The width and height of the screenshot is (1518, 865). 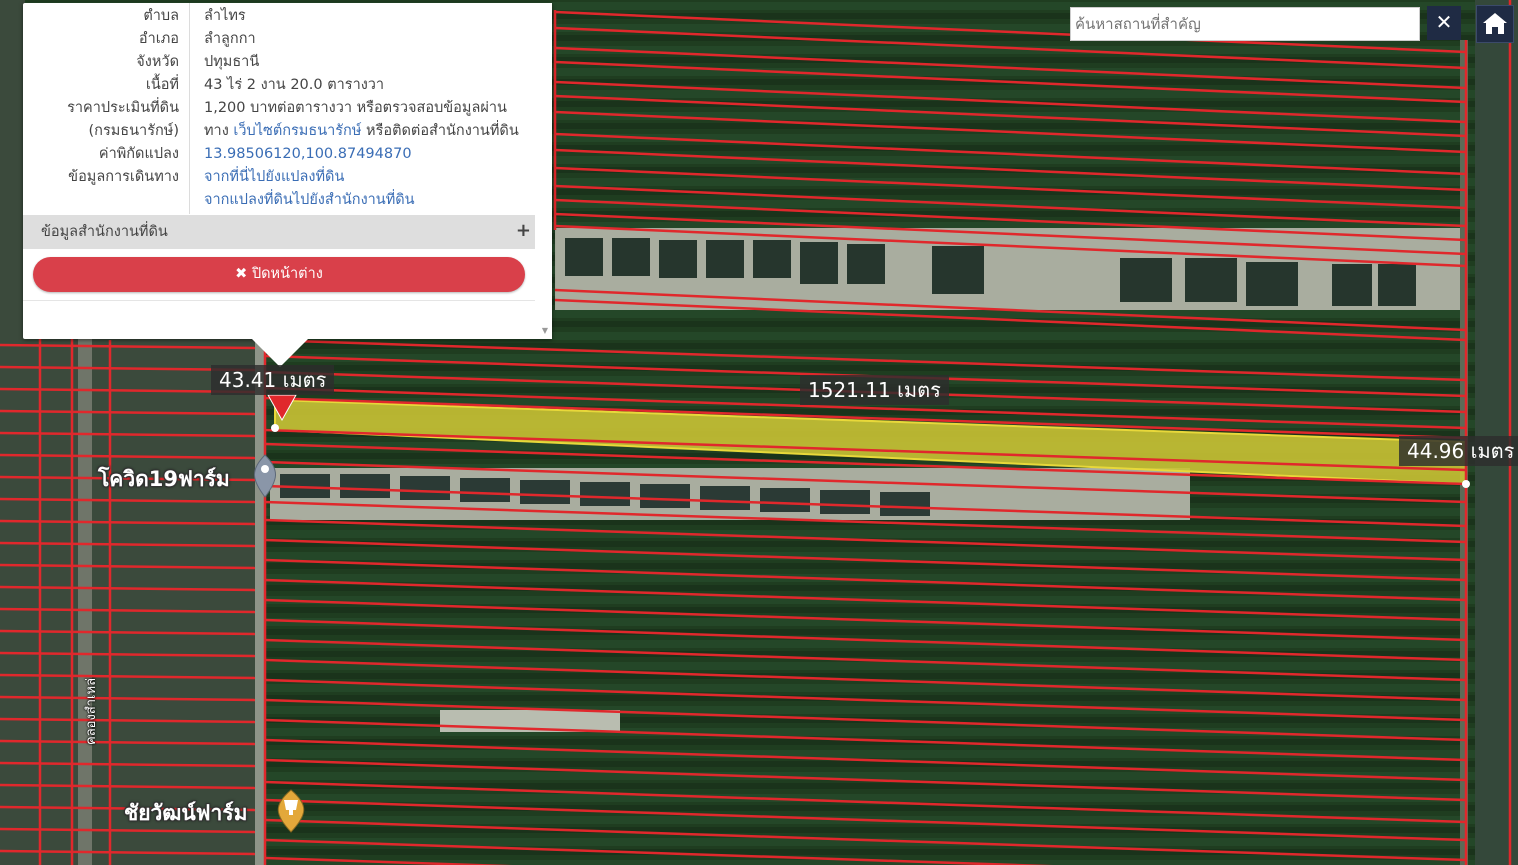 I want to click on info-label: อำเภอ, so click(x=158, y=39).